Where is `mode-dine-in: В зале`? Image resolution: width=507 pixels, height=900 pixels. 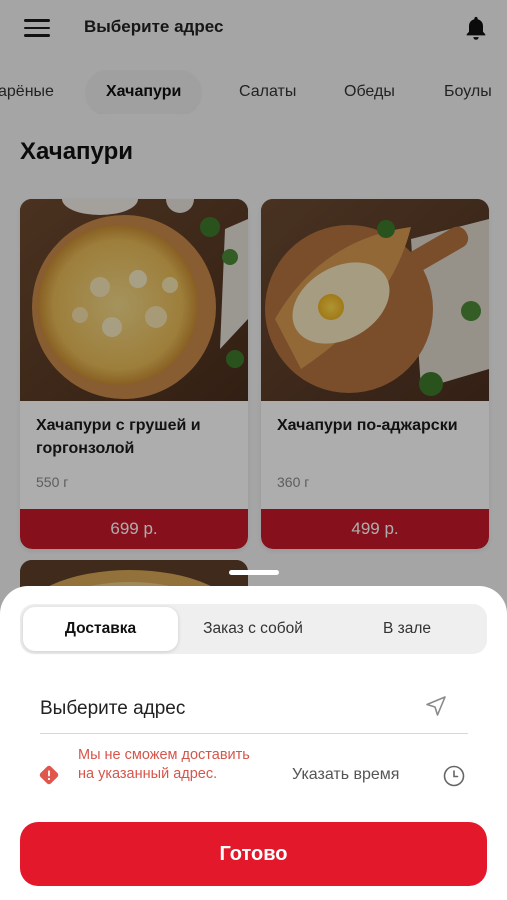
mode-dine-in: В зале is located at coordinates (407, 629).